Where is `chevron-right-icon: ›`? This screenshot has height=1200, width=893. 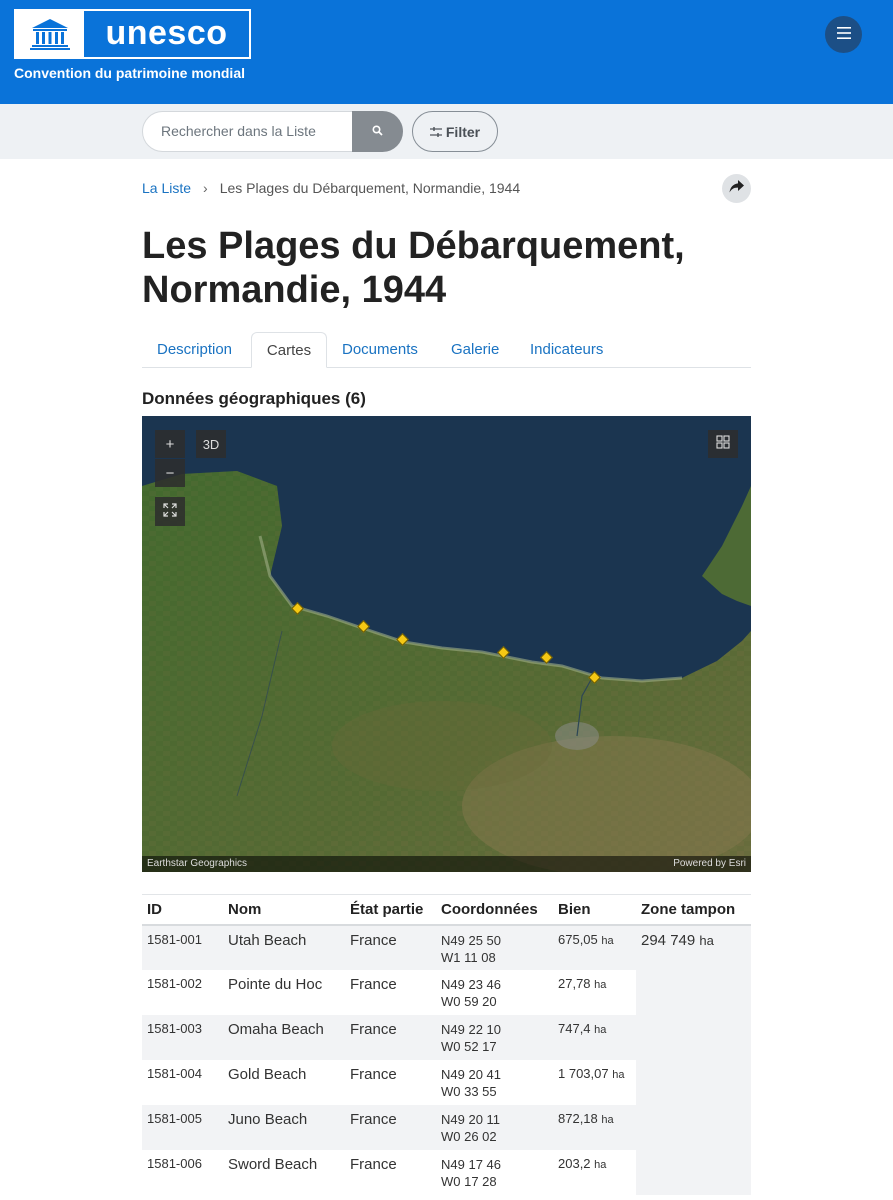 chevron-right-icon: › is located at coordinates (205, 188).